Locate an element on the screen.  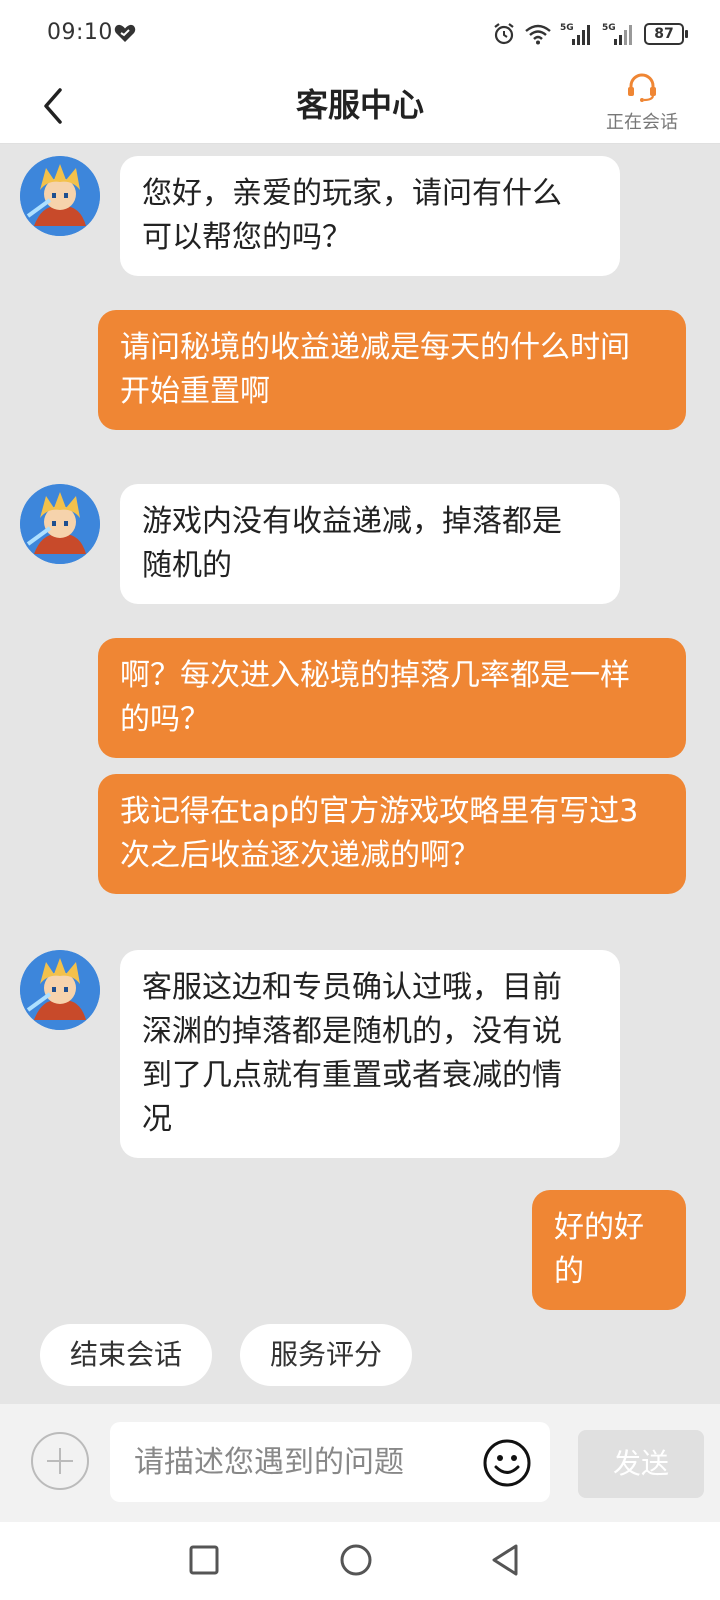
status-icons: 5G 5G 87 is located at coordinates (590, 34).